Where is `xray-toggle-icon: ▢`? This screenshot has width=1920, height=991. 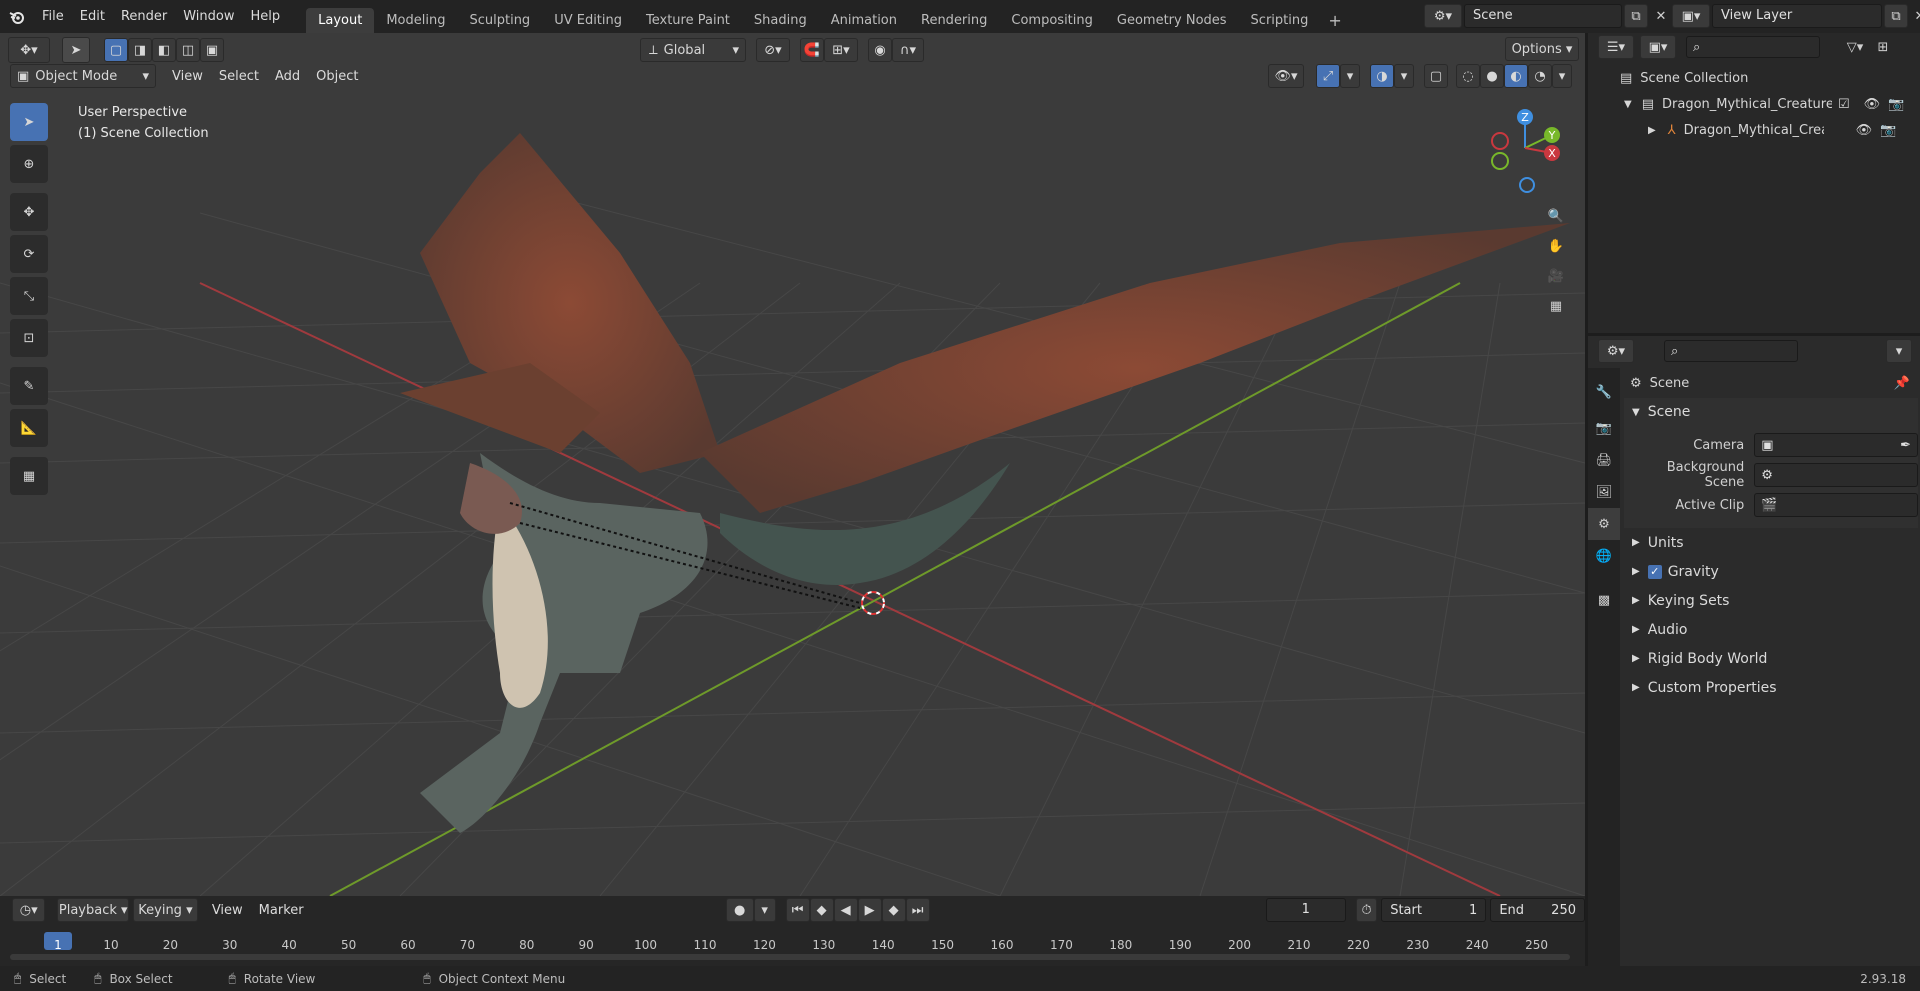 xray-toggle-icon: ▢ is located at coordinates (1436, 76).